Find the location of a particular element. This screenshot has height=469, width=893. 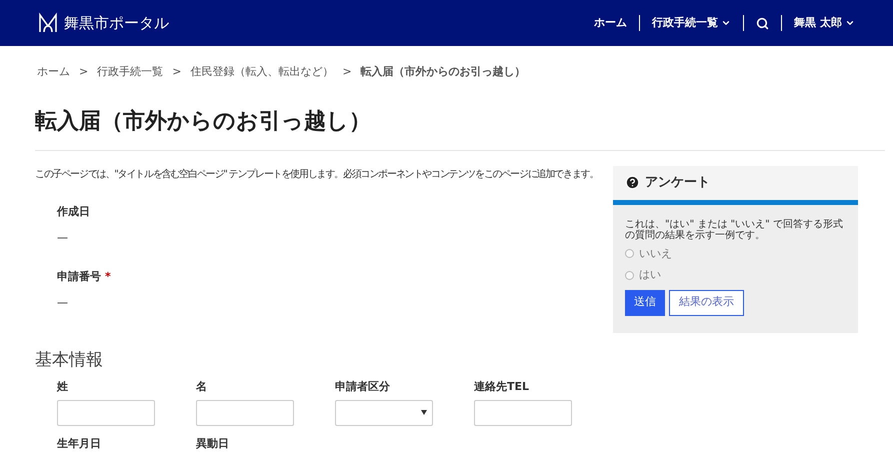

help-icon is located at coordinates (632, 182).